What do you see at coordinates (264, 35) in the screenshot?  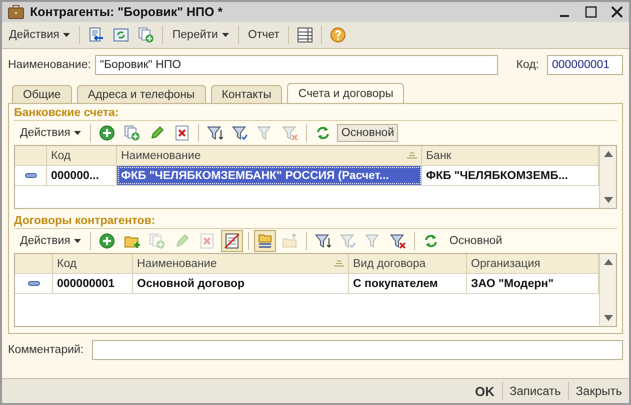 I see `toolbar-button: Отчет` at bounding box center [264, 35].